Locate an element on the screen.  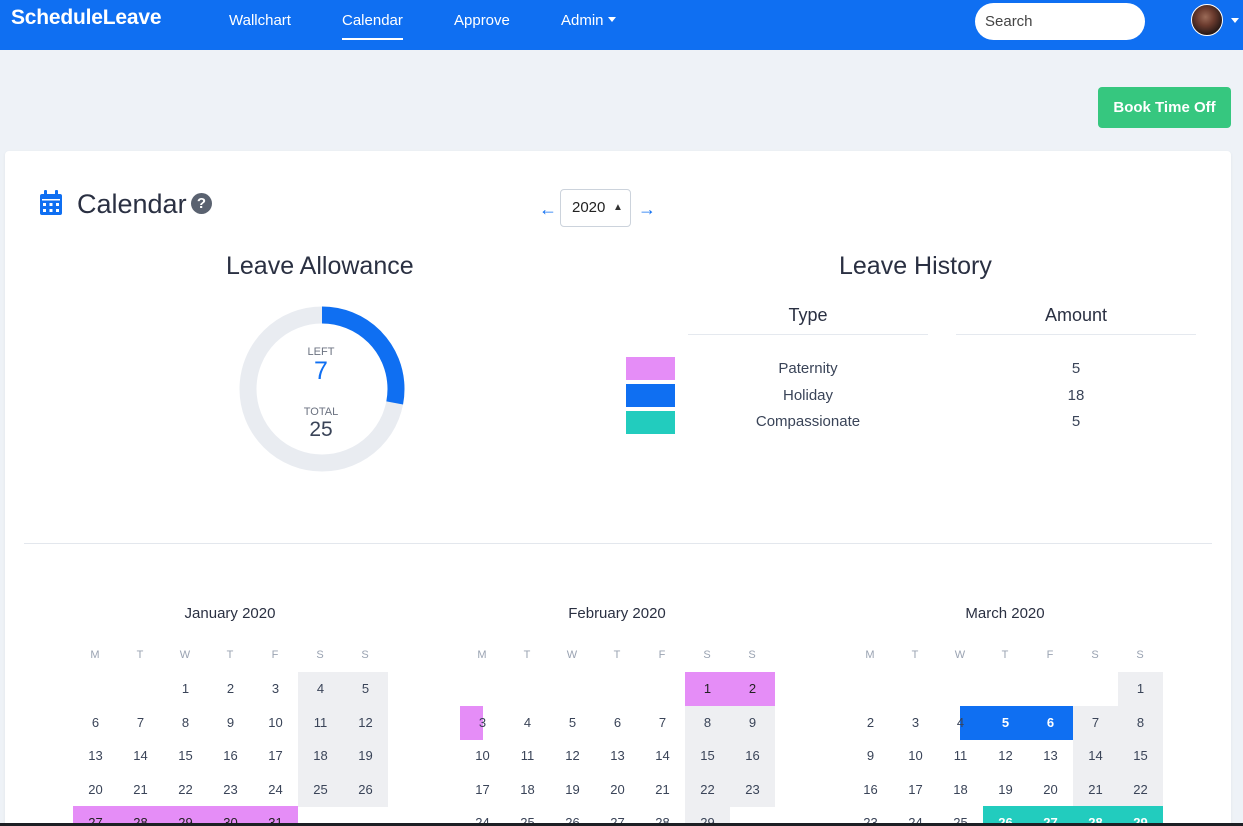
weekday-header: F is located at coordinates (1050, 655).